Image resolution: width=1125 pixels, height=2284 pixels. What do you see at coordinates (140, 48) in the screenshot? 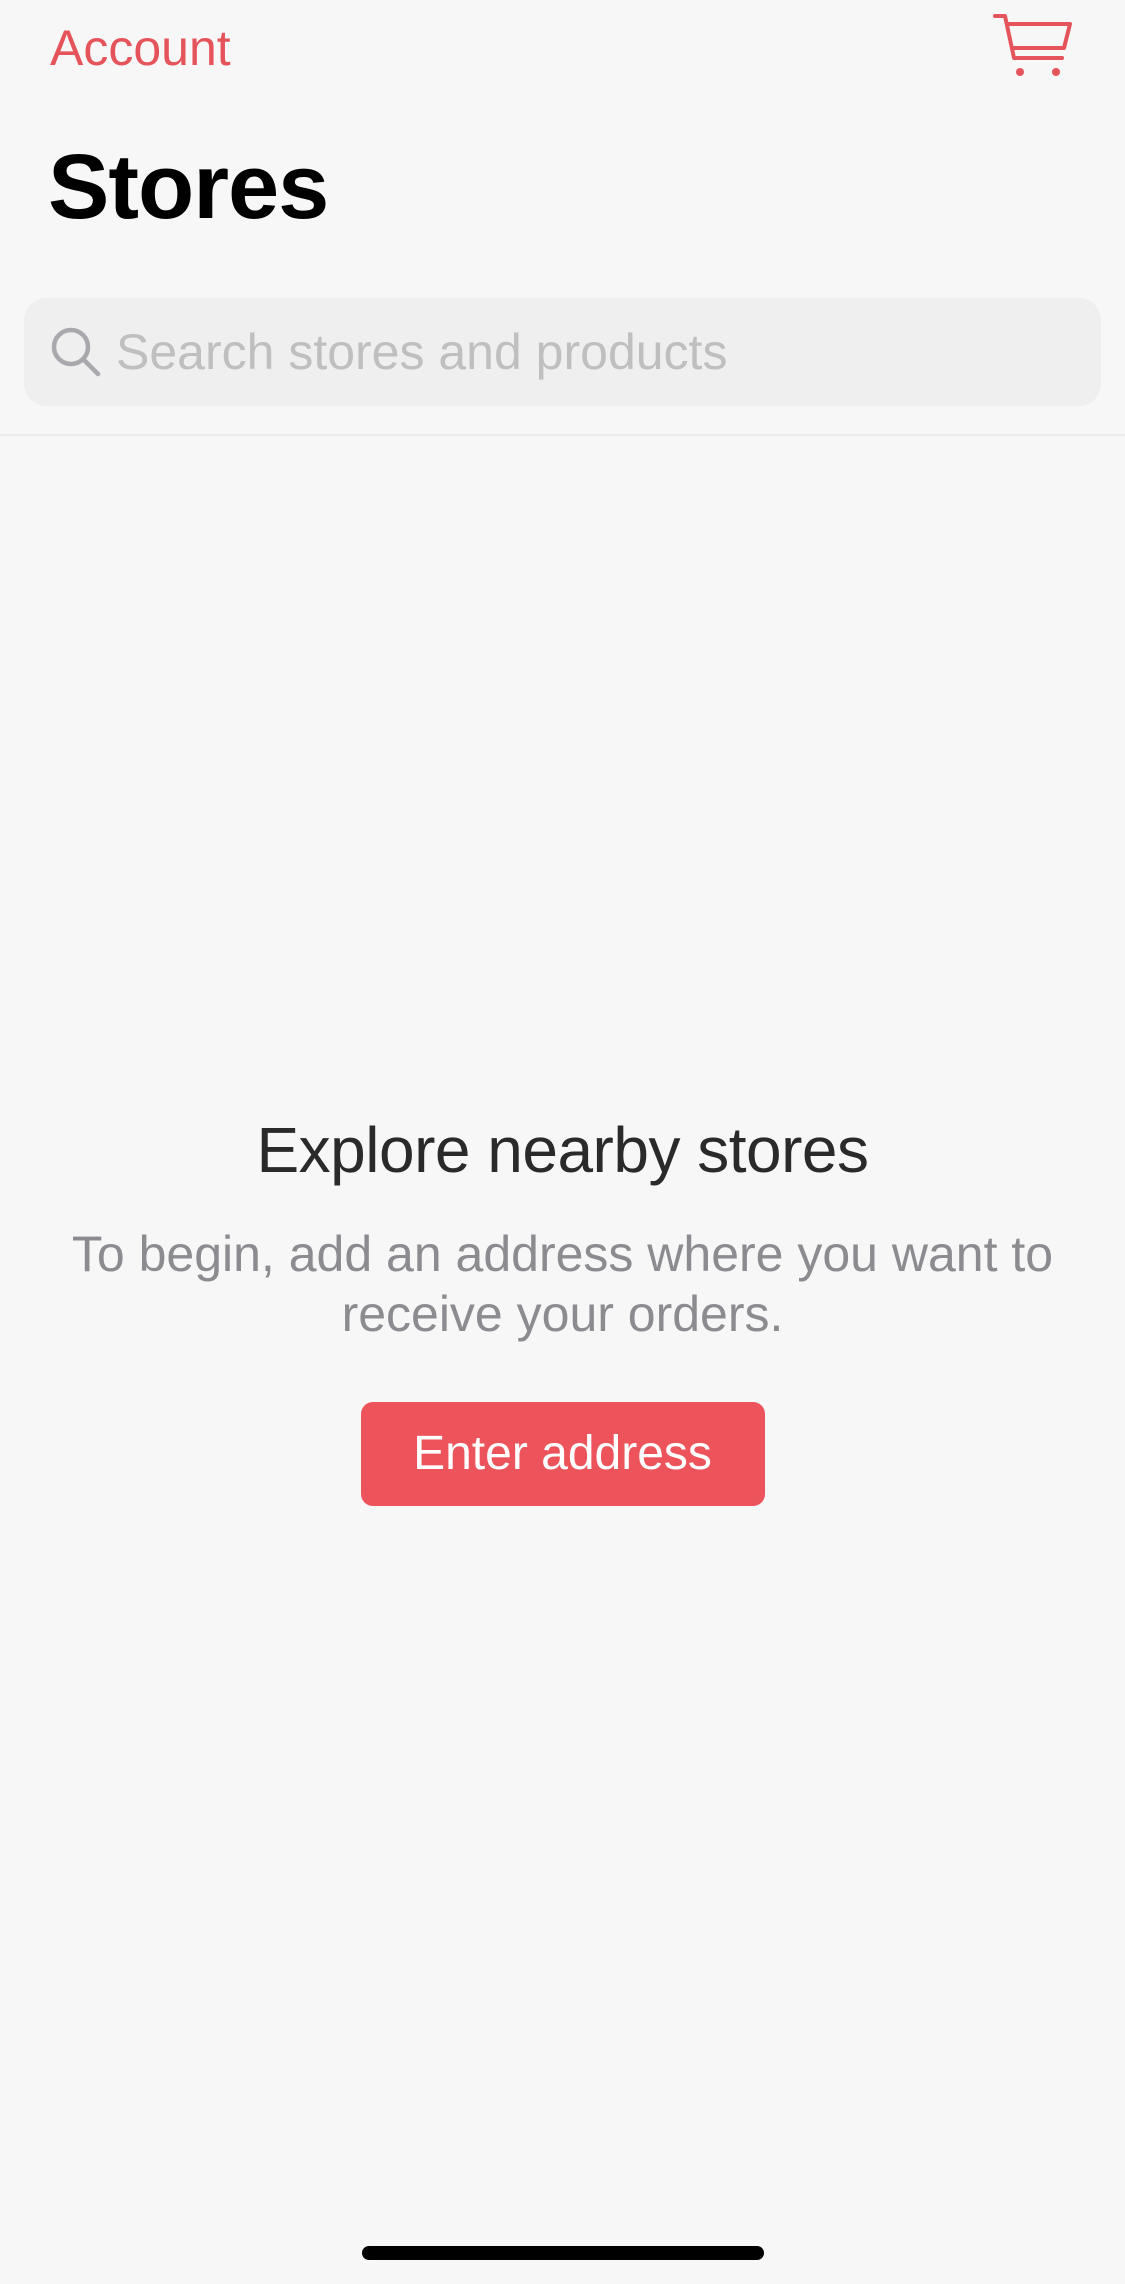
I see `account-link: Account` at bounding box center [140, 48].